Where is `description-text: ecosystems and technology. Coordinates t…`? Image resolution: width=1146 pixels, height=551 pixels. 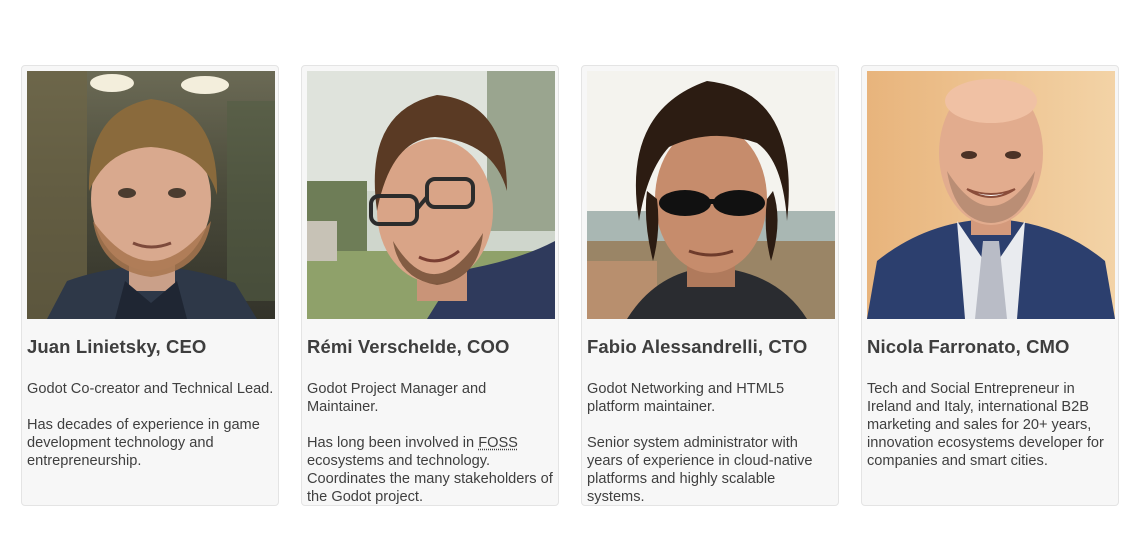 description-text: ecosystems and technology. Coordinates t… is located at coordinates (430, 479).